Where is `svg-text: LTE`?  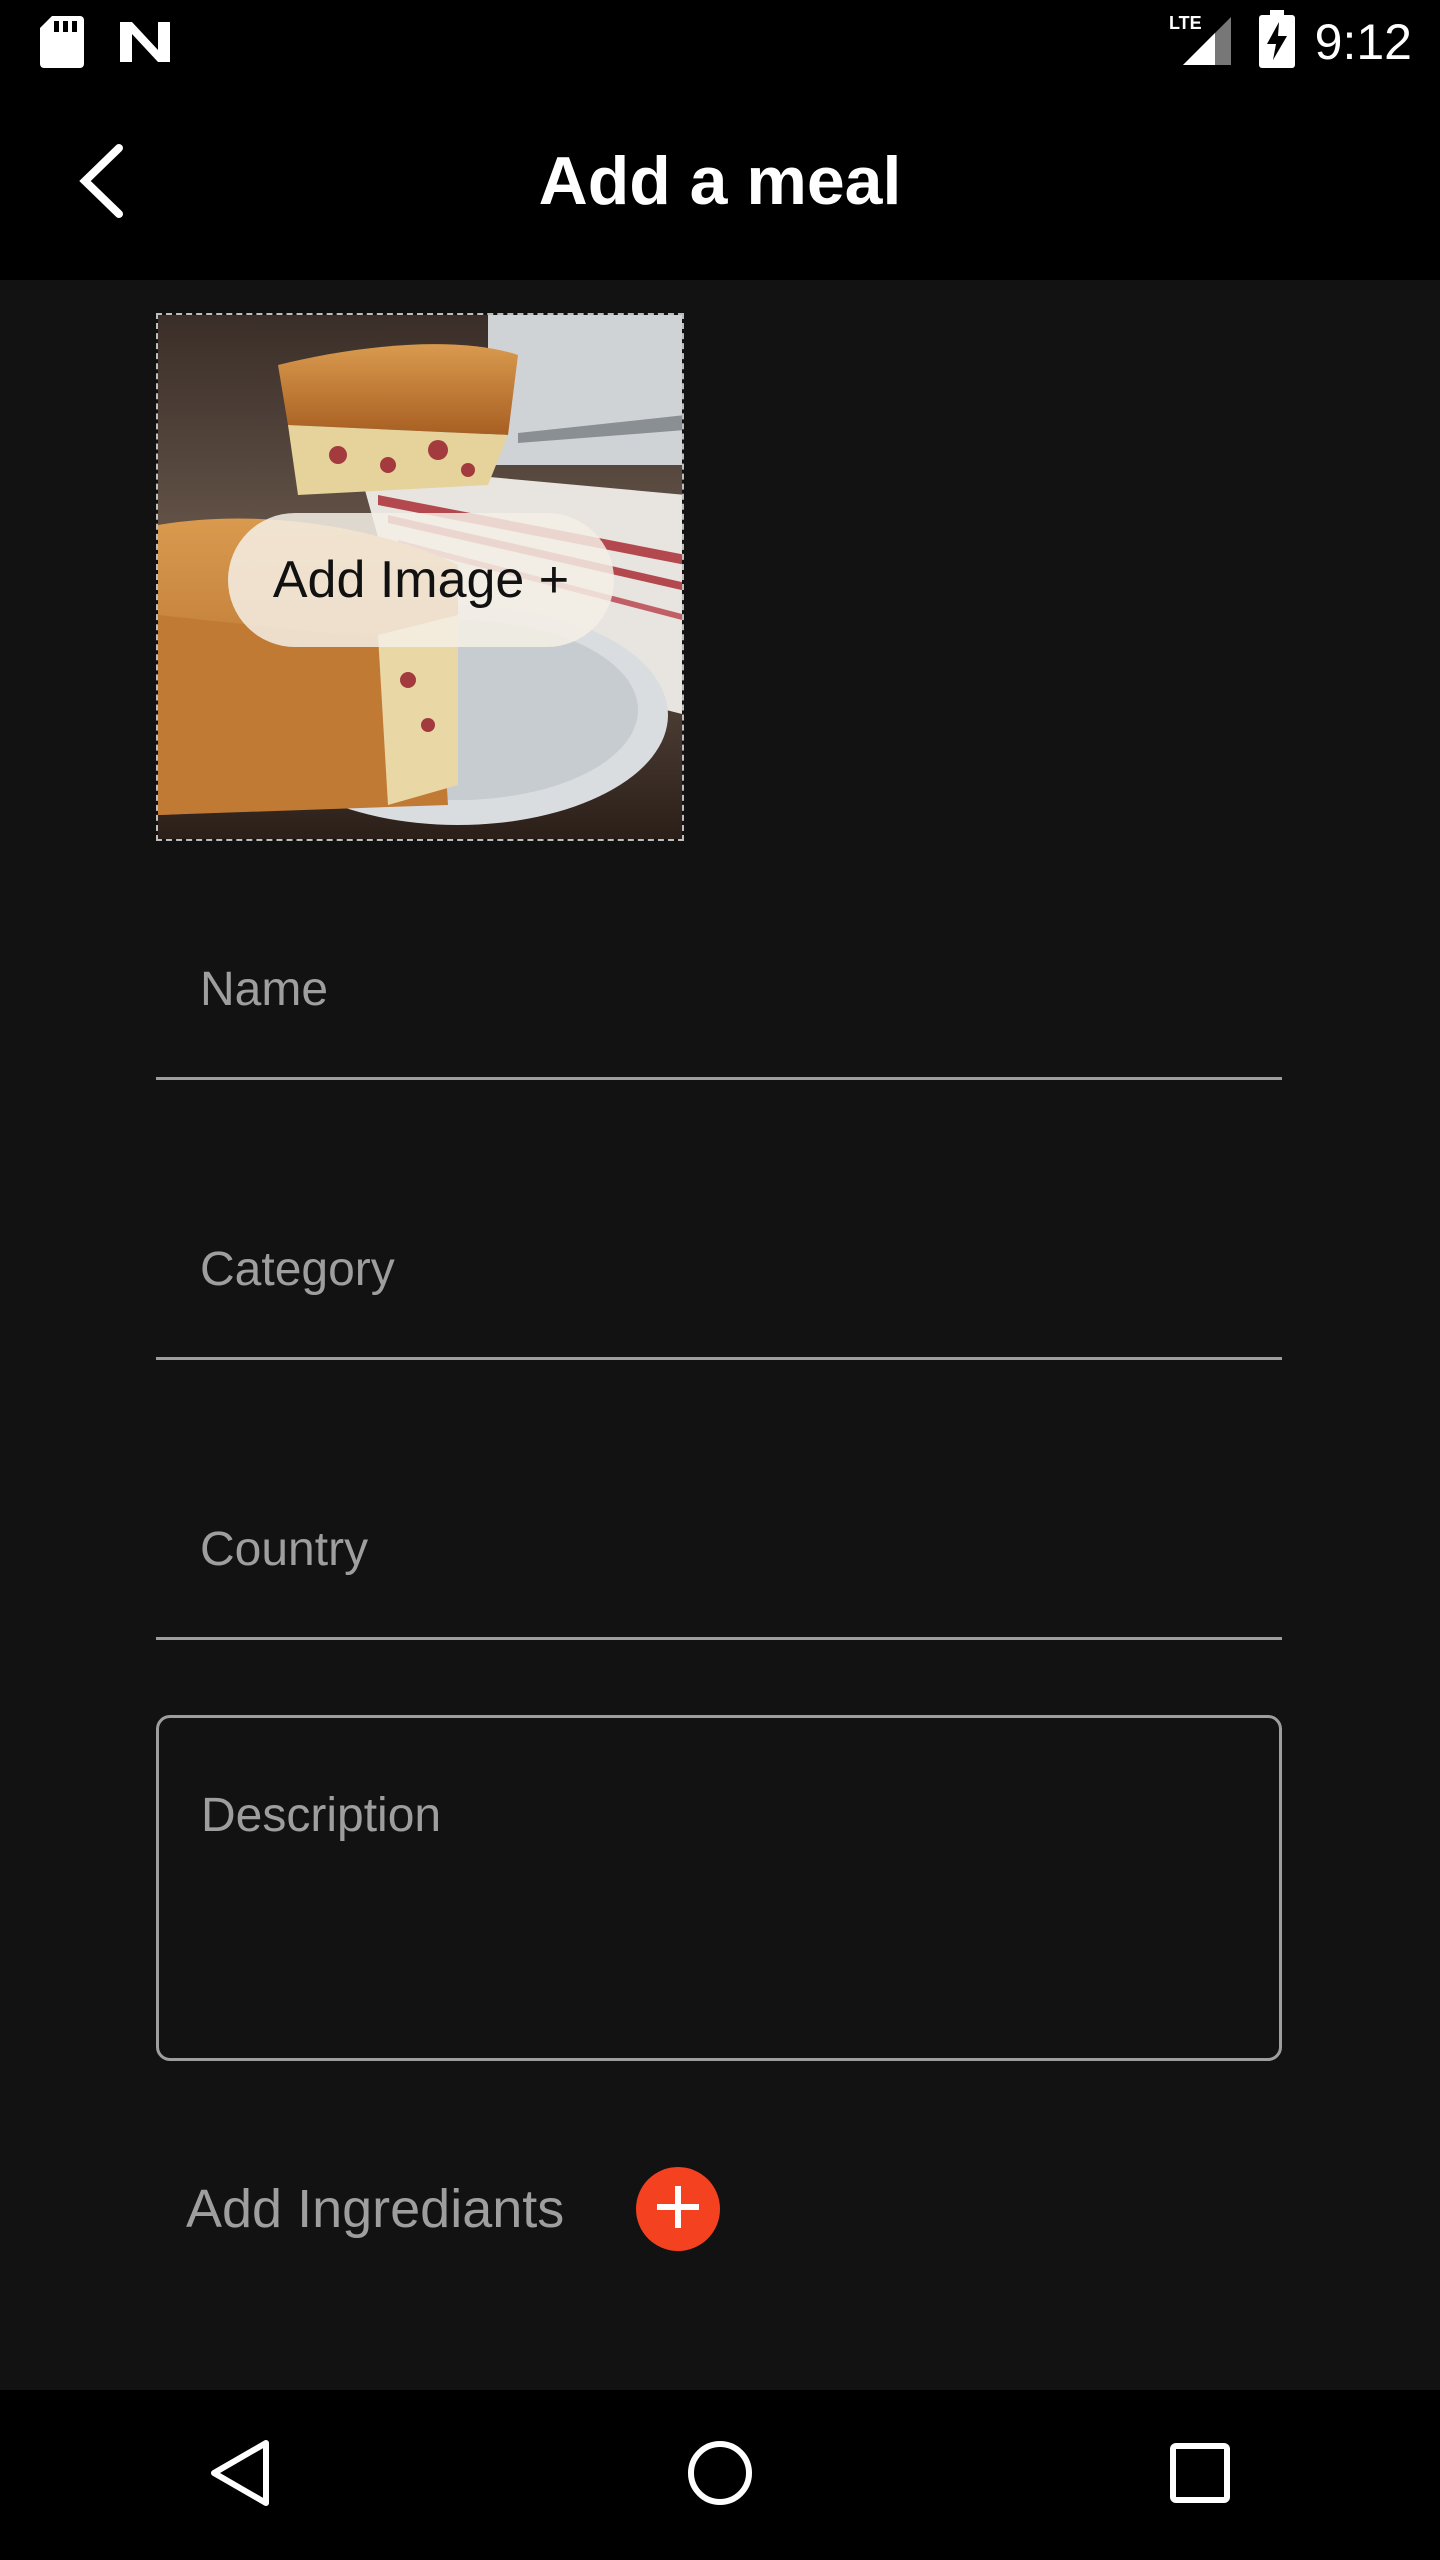
svg-text: LTE is located at coordinates (1185, 23).